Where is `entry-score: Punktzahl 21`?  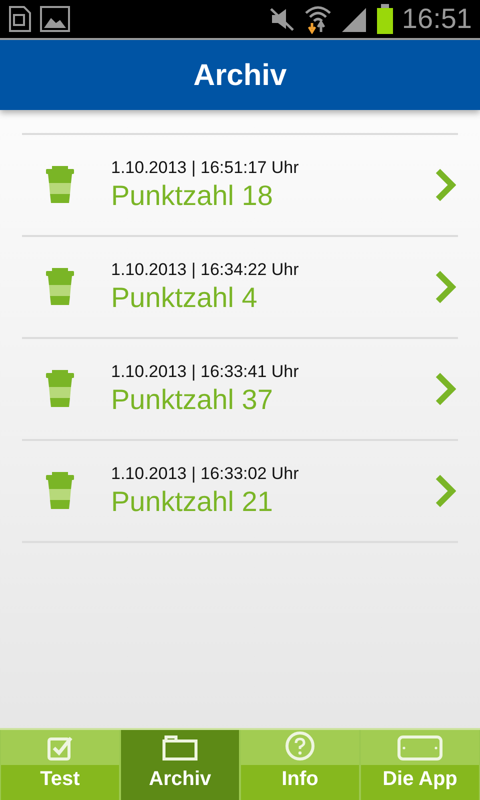 entry-score: Punktzahl 21 is located at coordinates (192, 502).